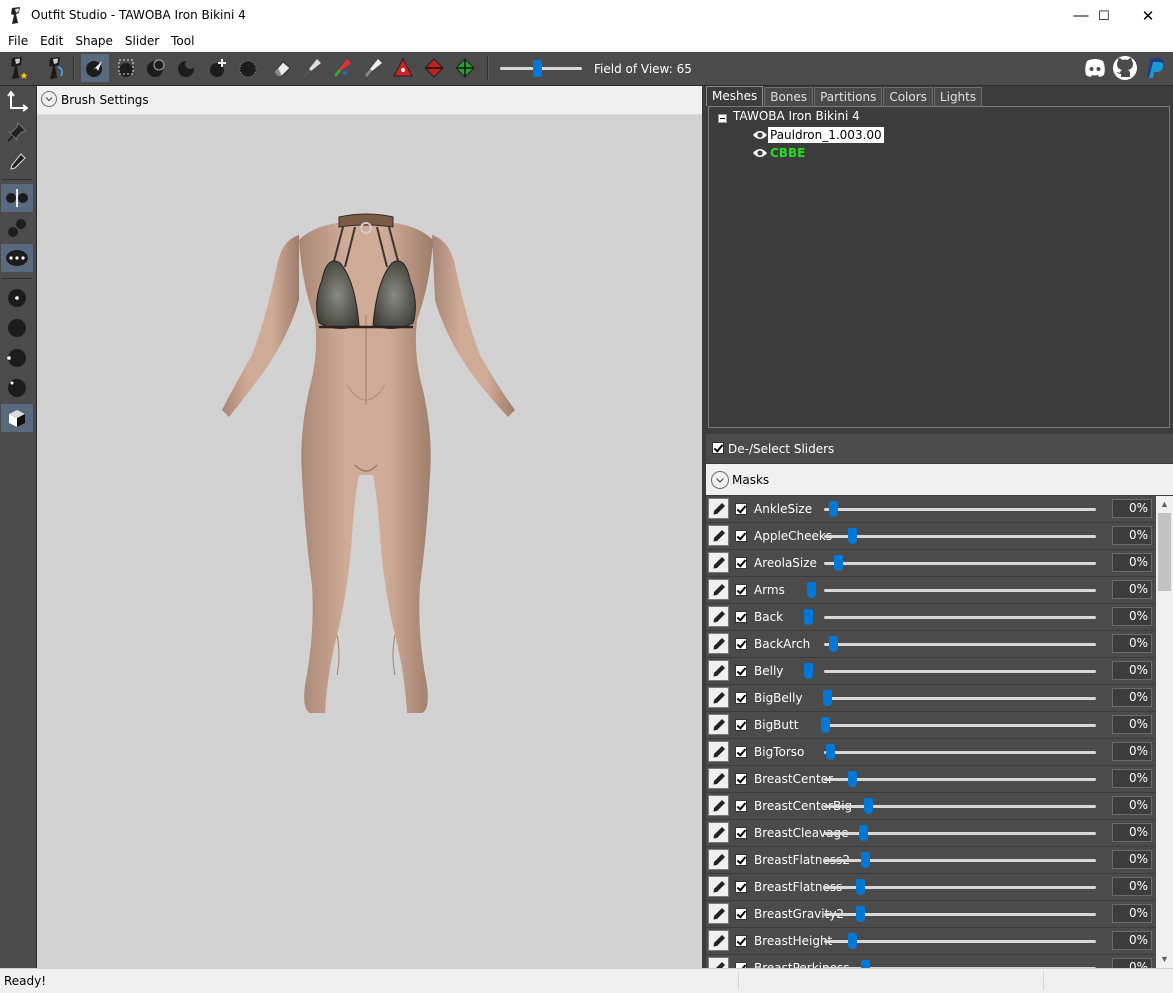  Describe the element at coordinates (51, 41) in the screenshot. I see `menu-edit: Edit` at that location.